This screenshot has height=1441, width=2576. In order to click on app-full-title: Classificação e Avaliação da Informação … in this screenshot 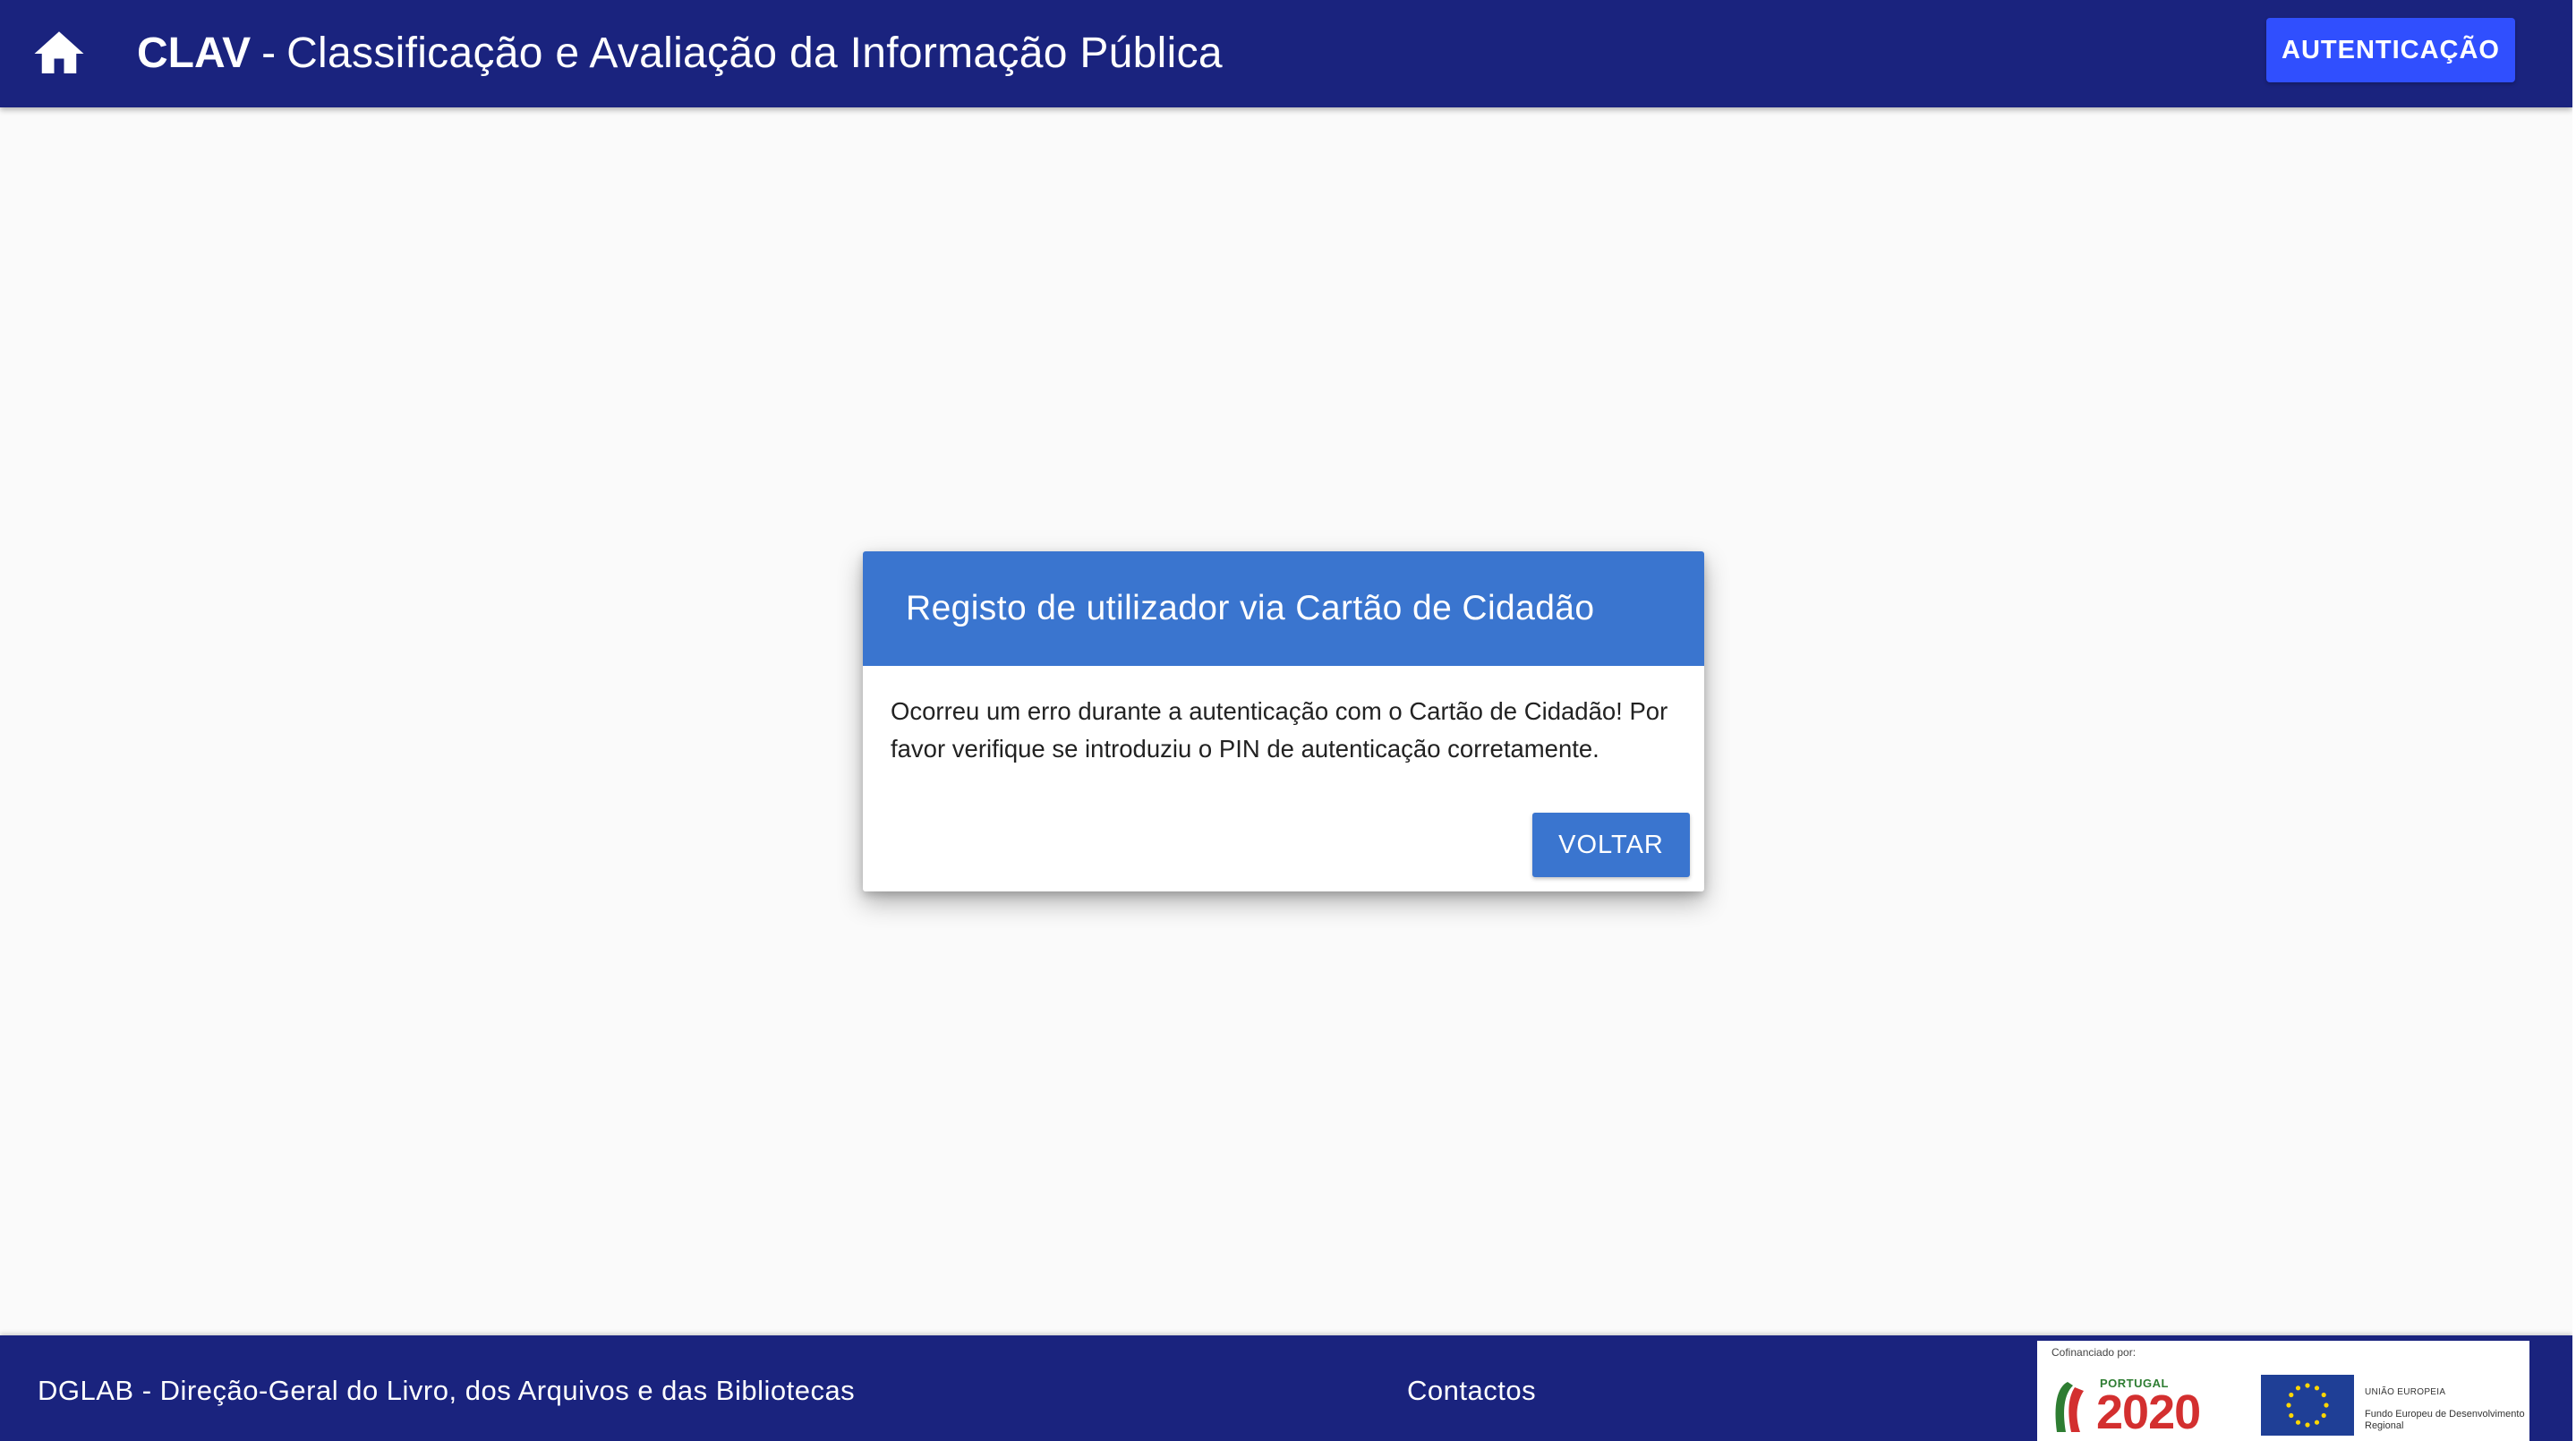, I will do `click(754, 53)`.